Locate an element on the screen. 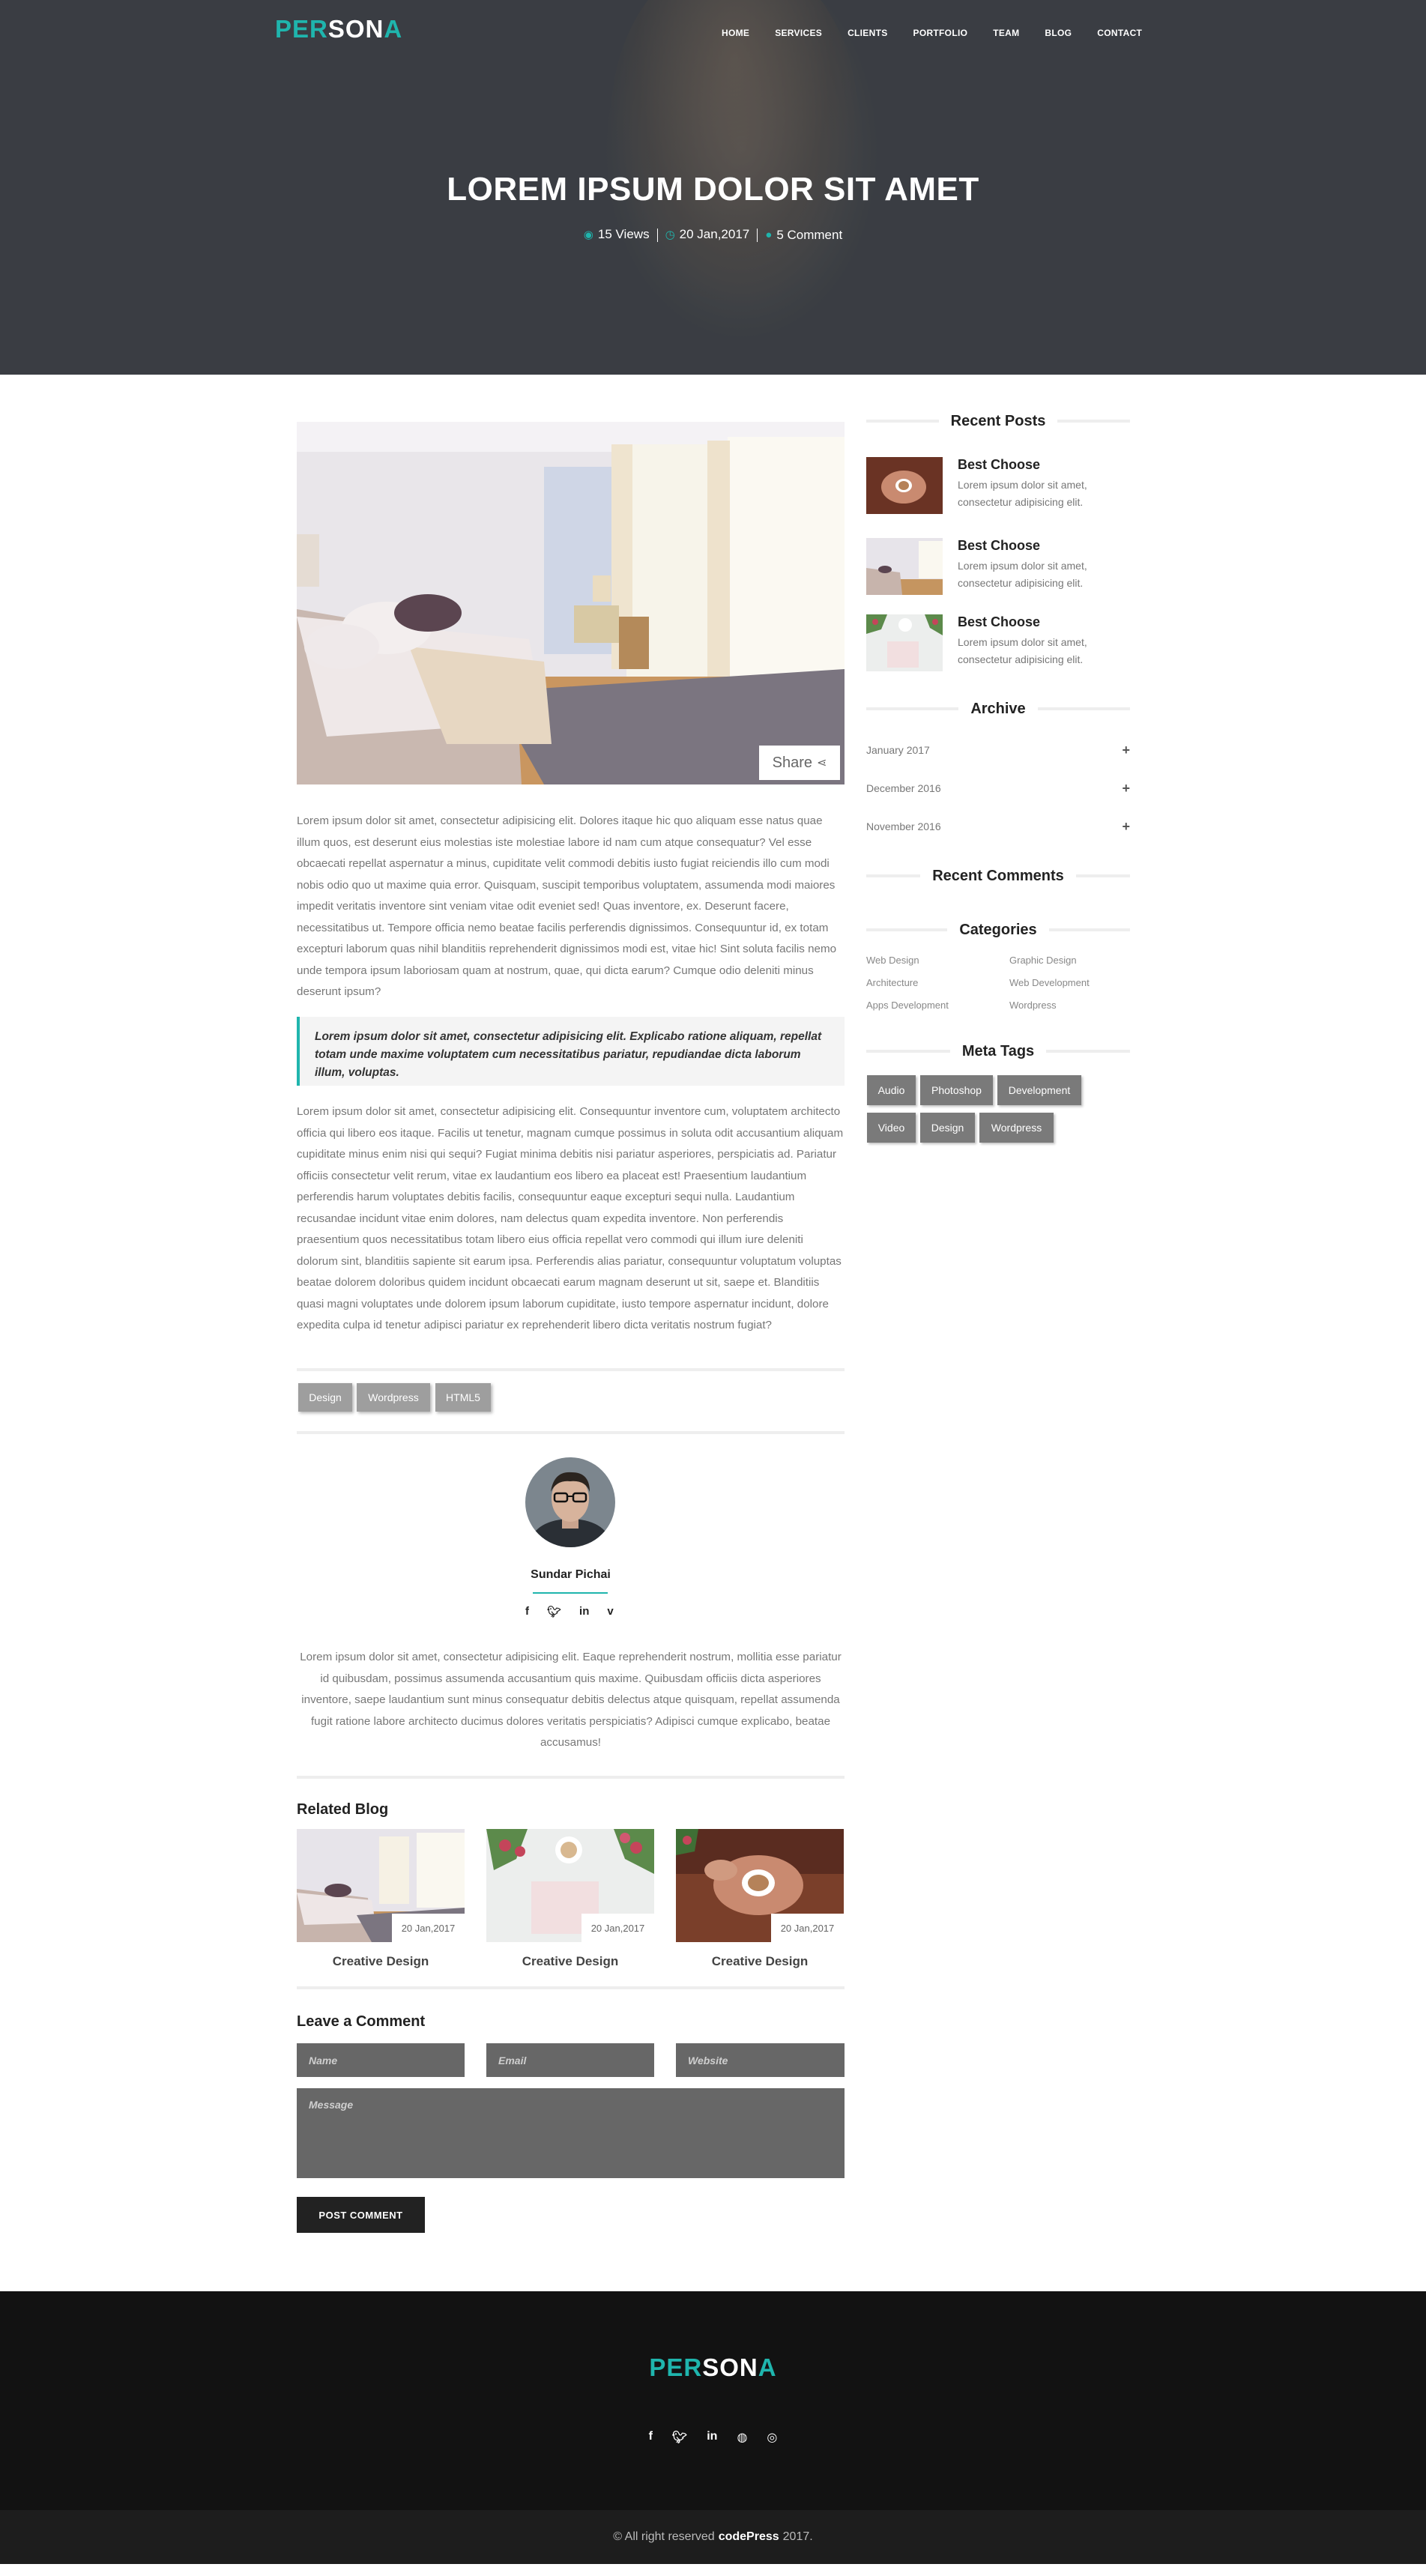  views-count: 15 Views is located at coordinates (623, 234).